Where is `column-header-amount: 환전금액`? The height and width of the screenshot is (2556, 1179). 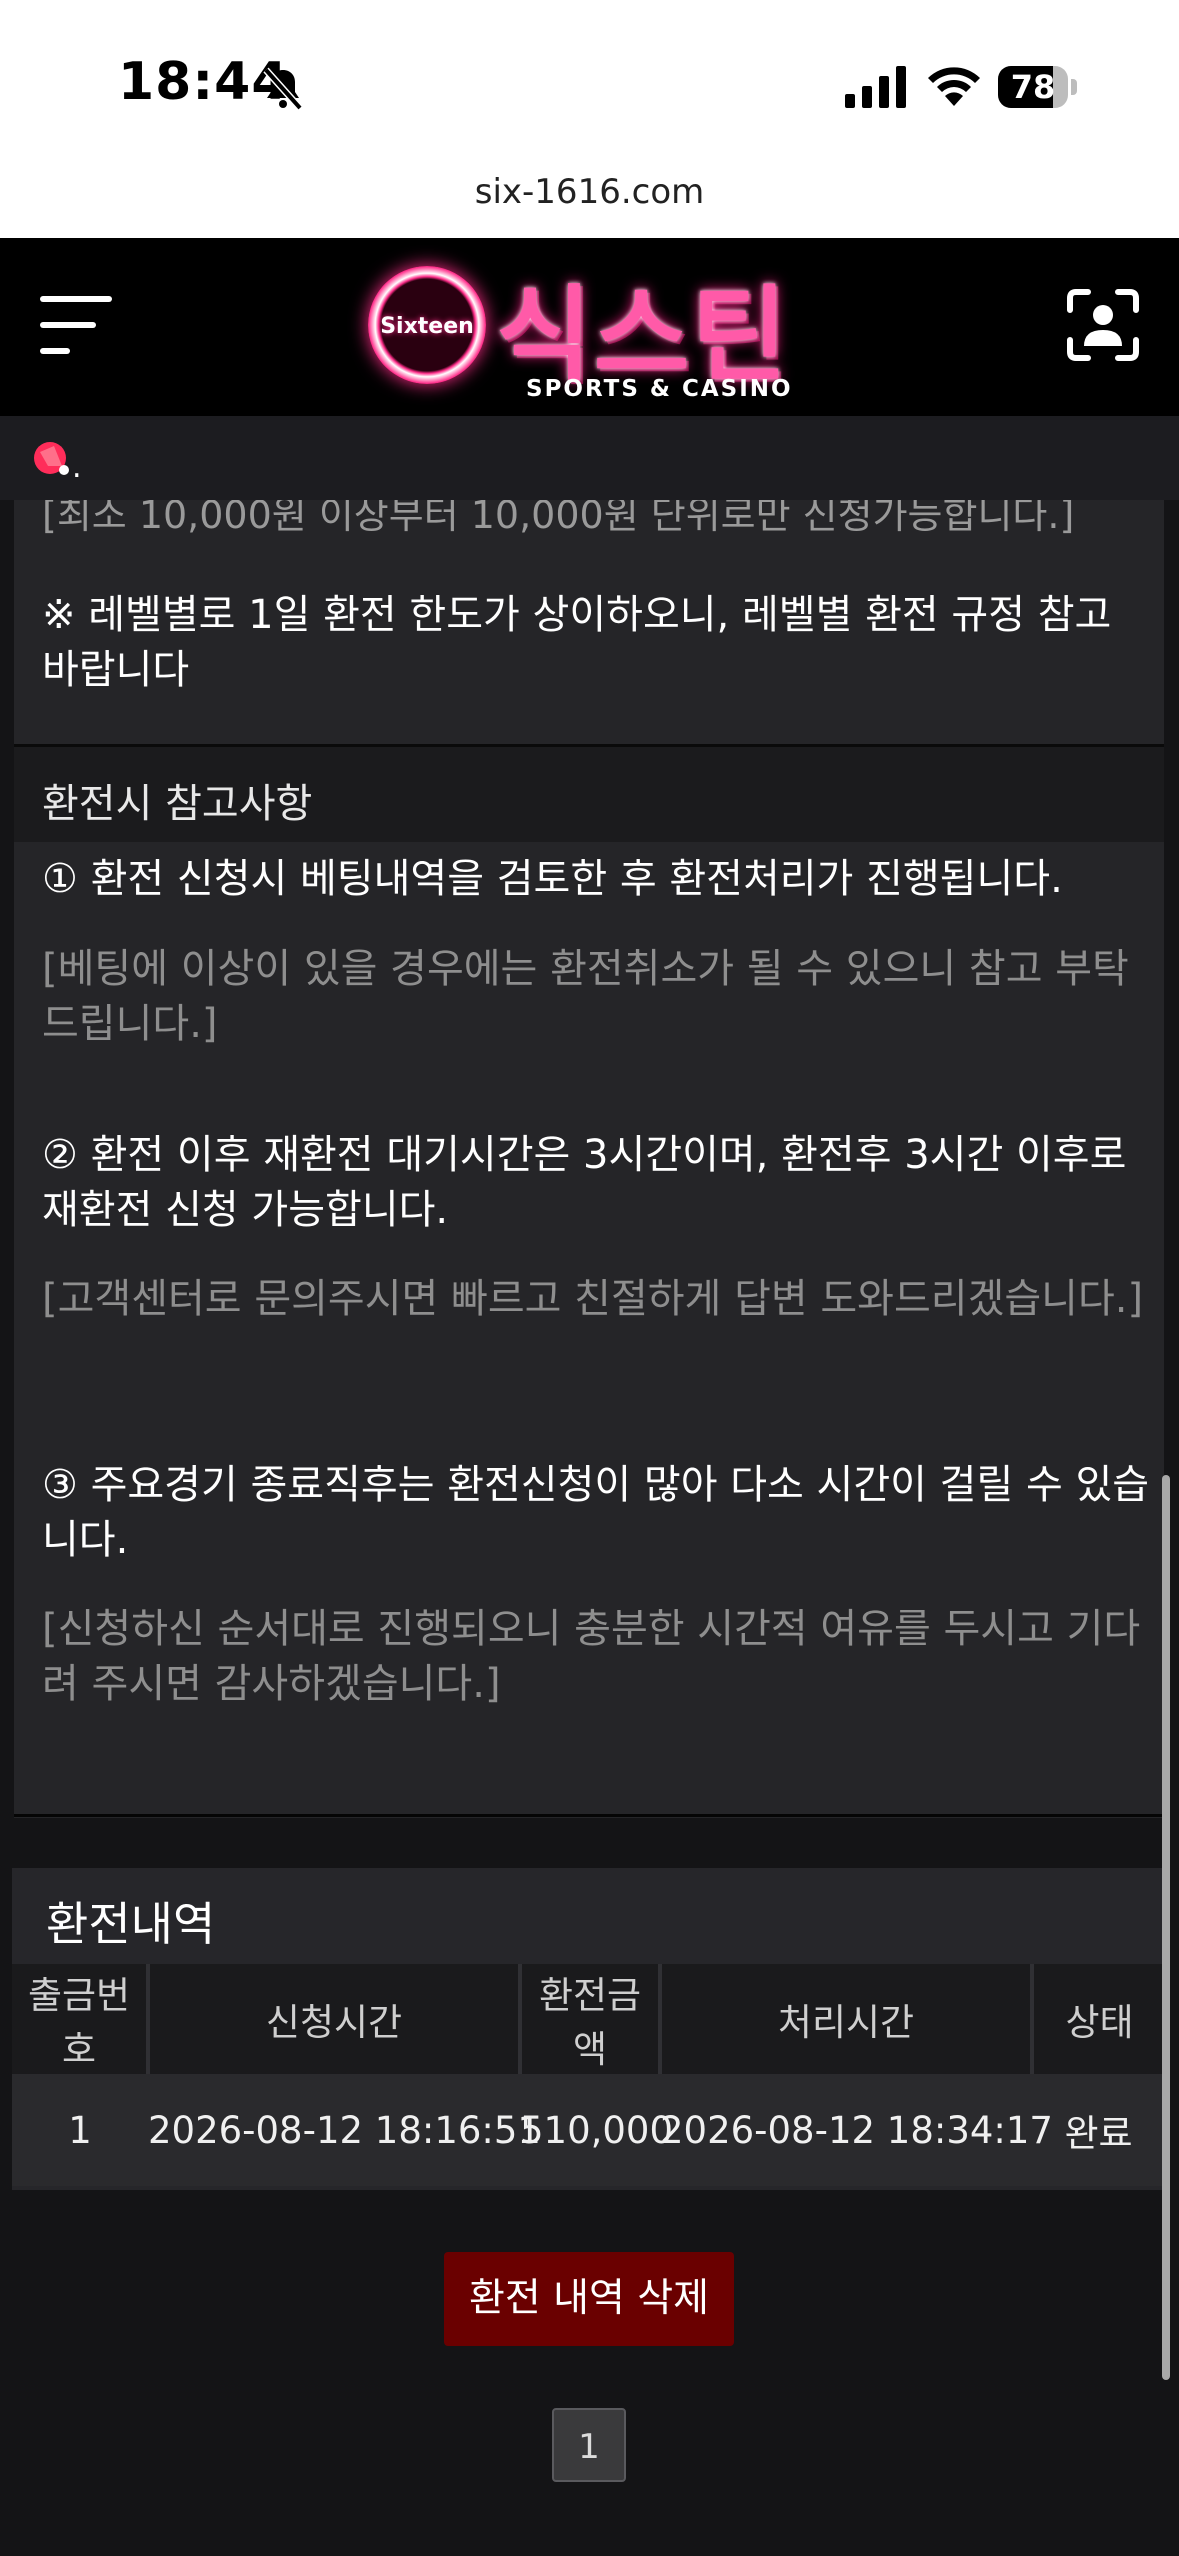 column-header-amount: 환전금액 is located at coordinates (589, 2019).